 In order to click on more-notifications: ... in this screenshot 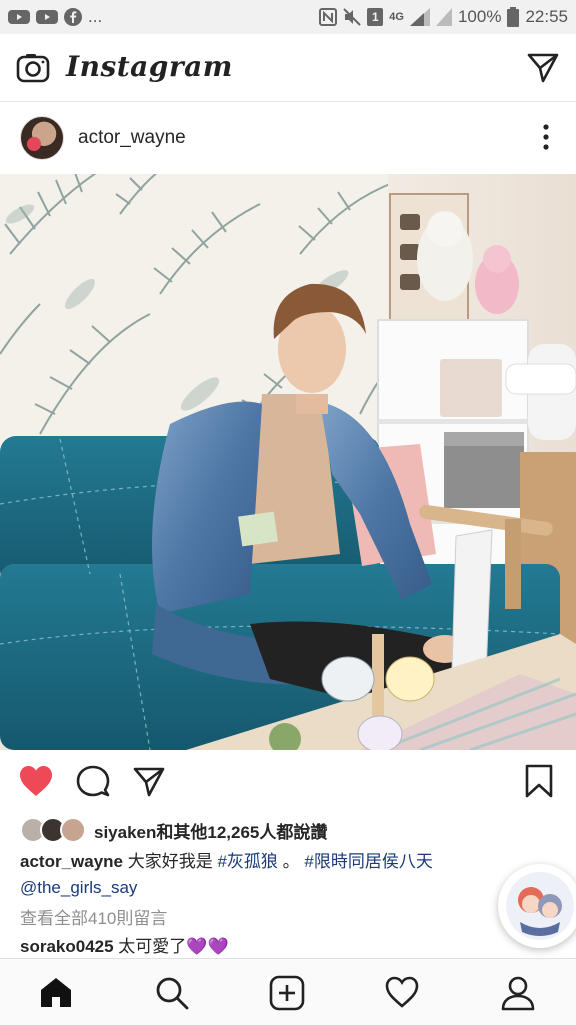, I will do `click(95, 16)`.